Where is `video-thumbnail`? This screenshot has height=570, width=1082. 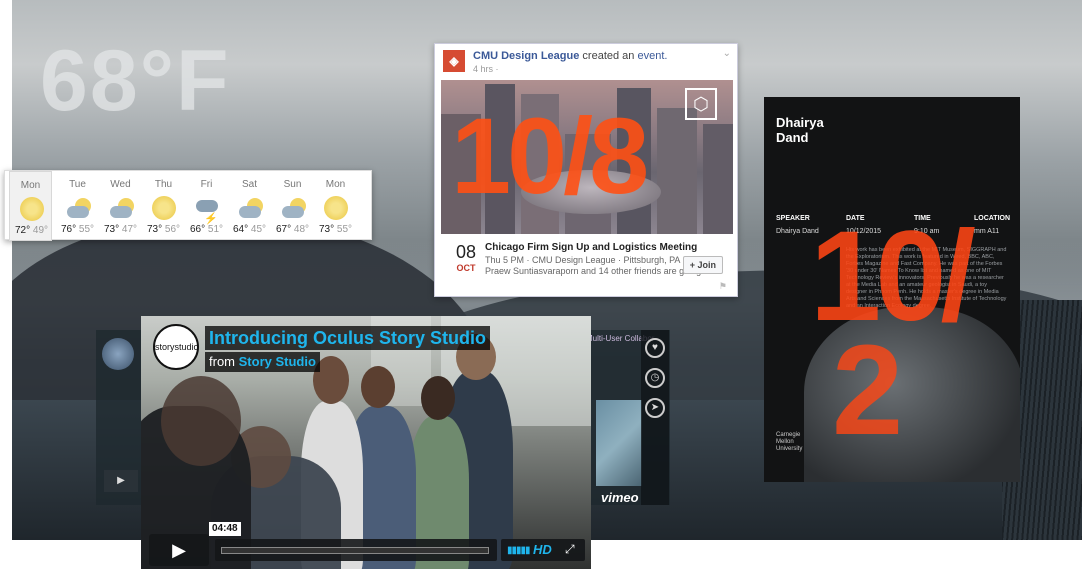
video-thumbnail is located at coordinates (619, 443).